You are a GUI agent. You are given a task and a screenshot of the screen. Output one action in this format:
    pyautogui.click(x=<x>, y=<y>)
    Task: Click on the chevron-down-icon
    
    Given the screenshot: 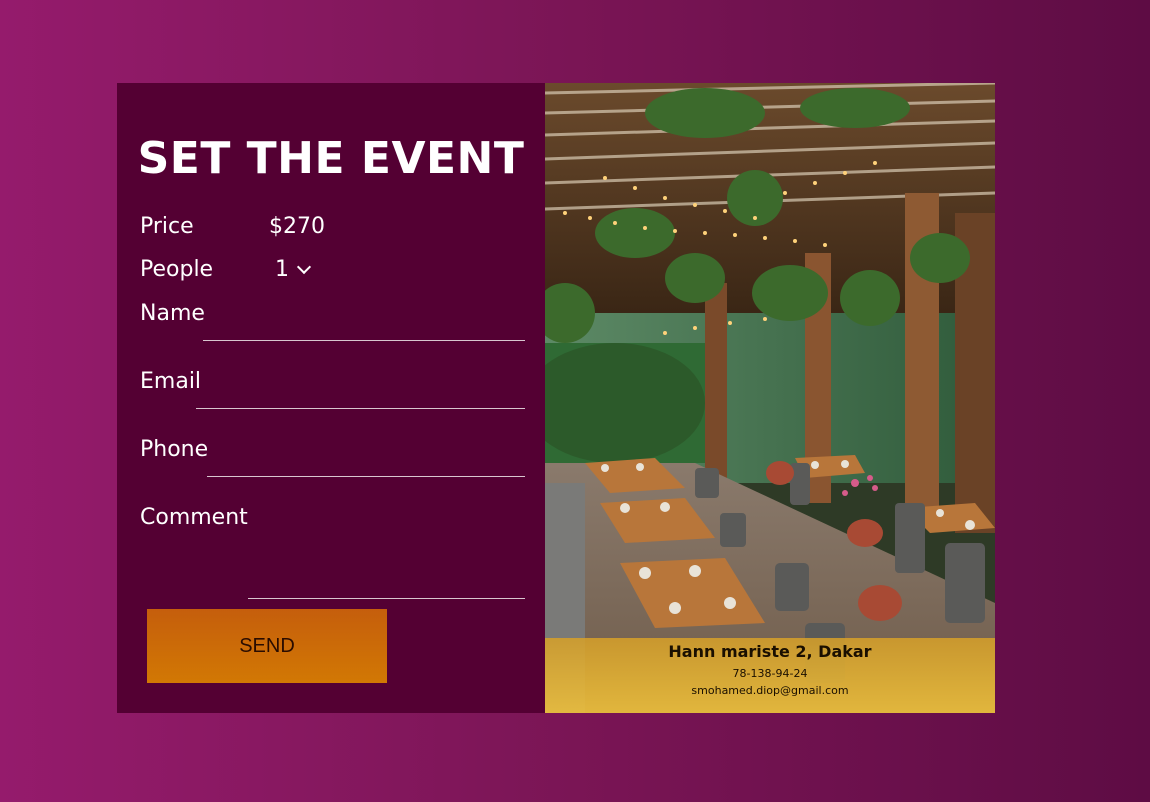 What is the action you would take?
    pyautogui.click(x=304, y=266)
    